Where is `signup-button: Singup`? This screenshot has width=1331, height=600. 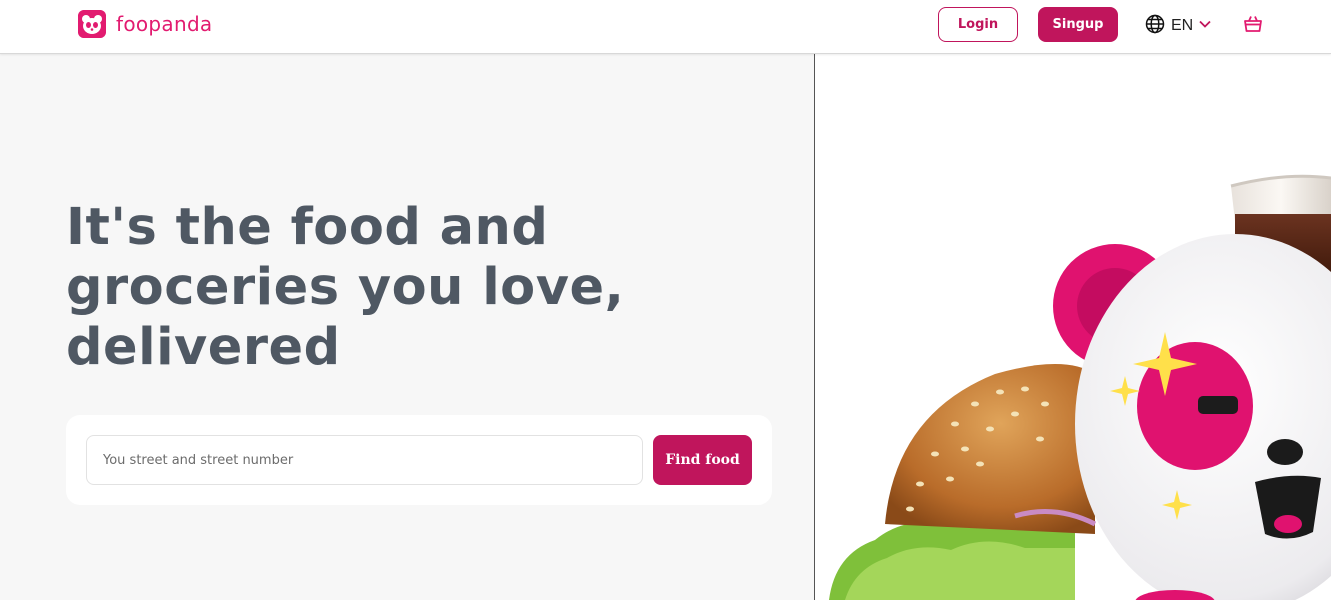 signup-button: Singup is located at coordinates (1078, 24).